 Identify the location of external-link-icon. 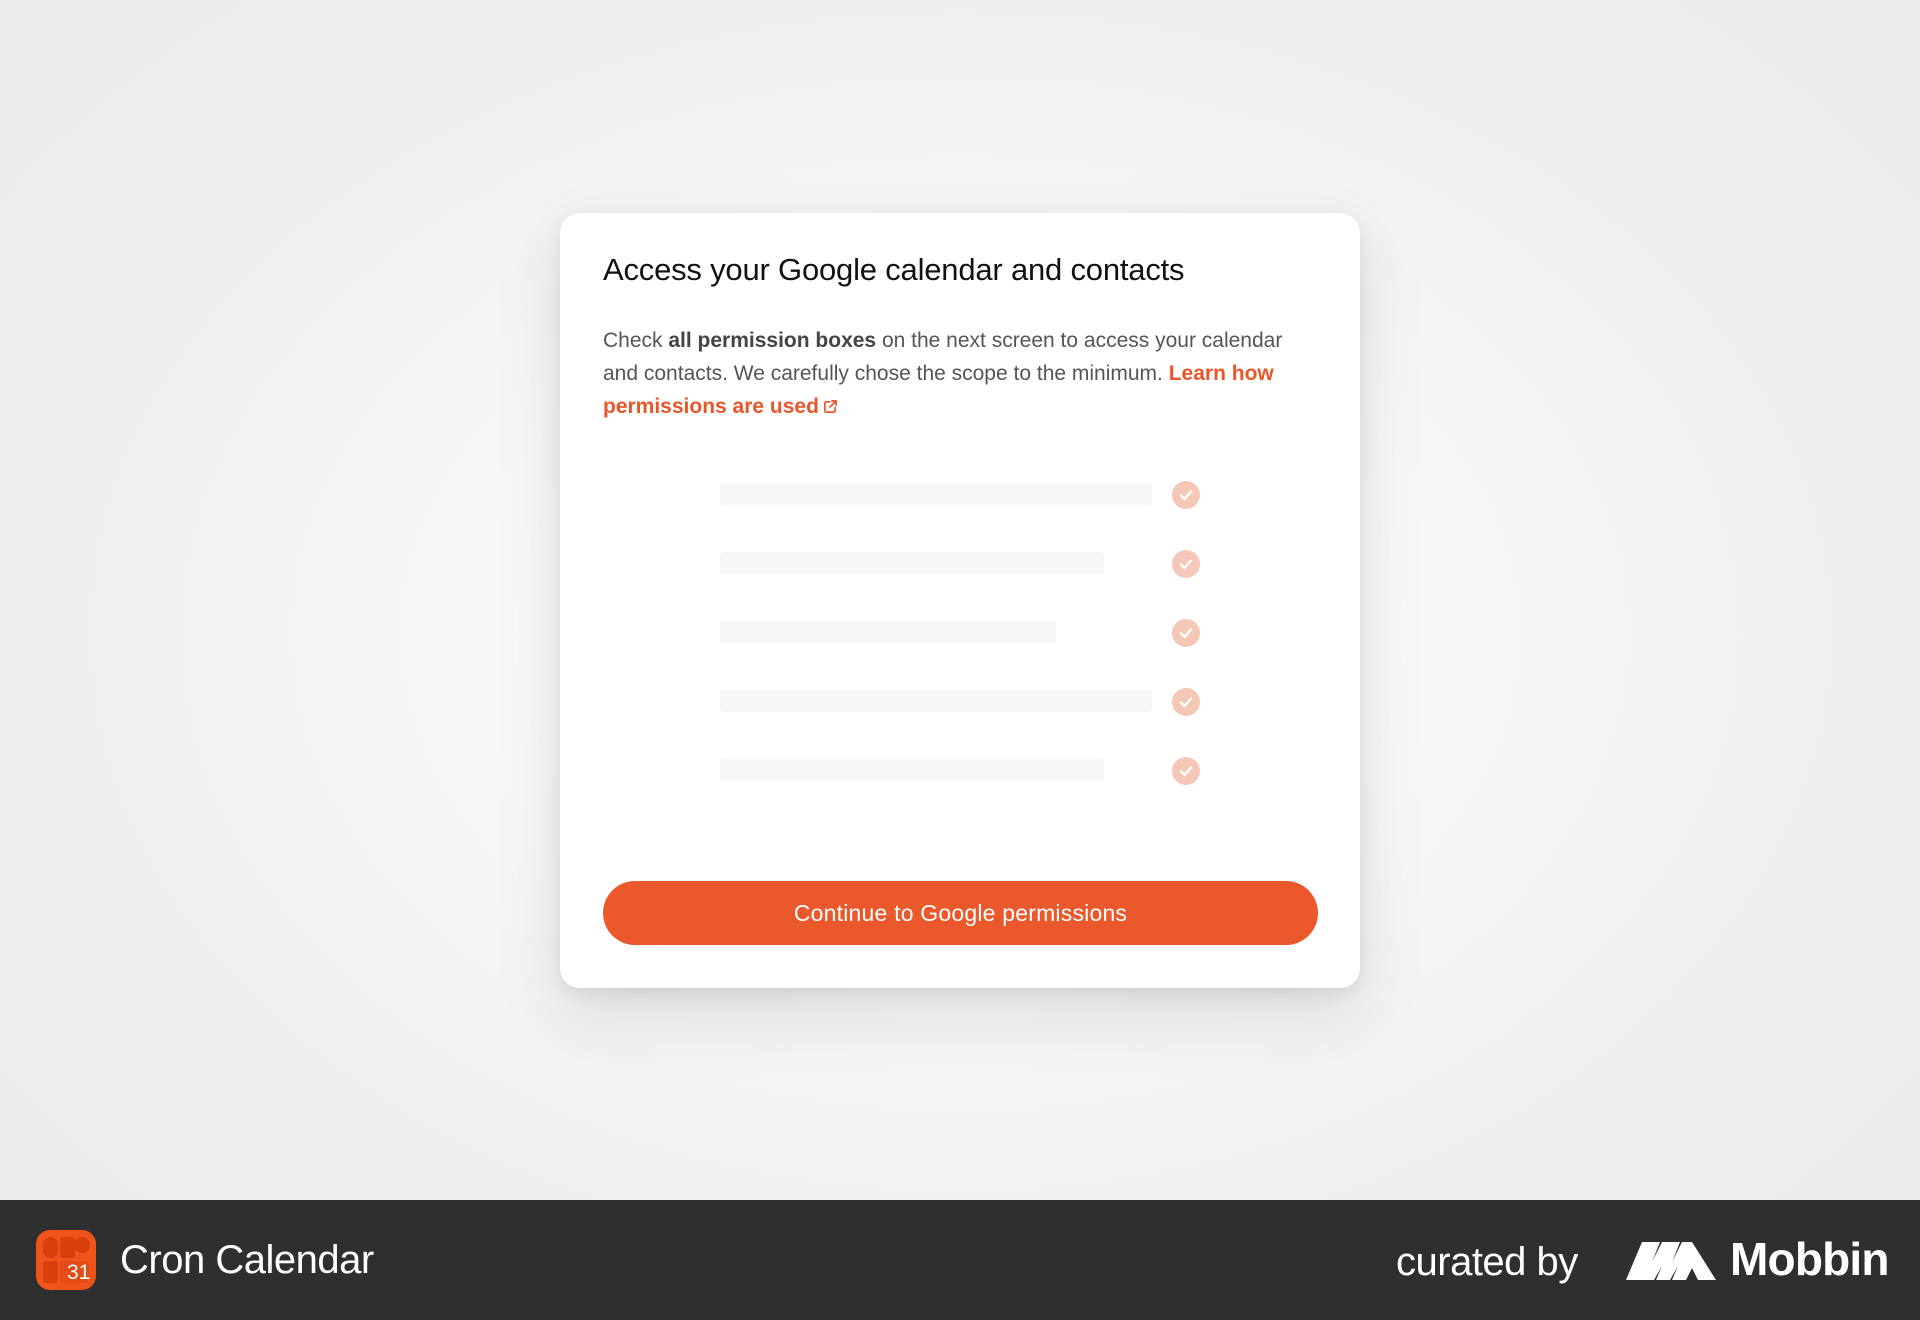
(830, 406).